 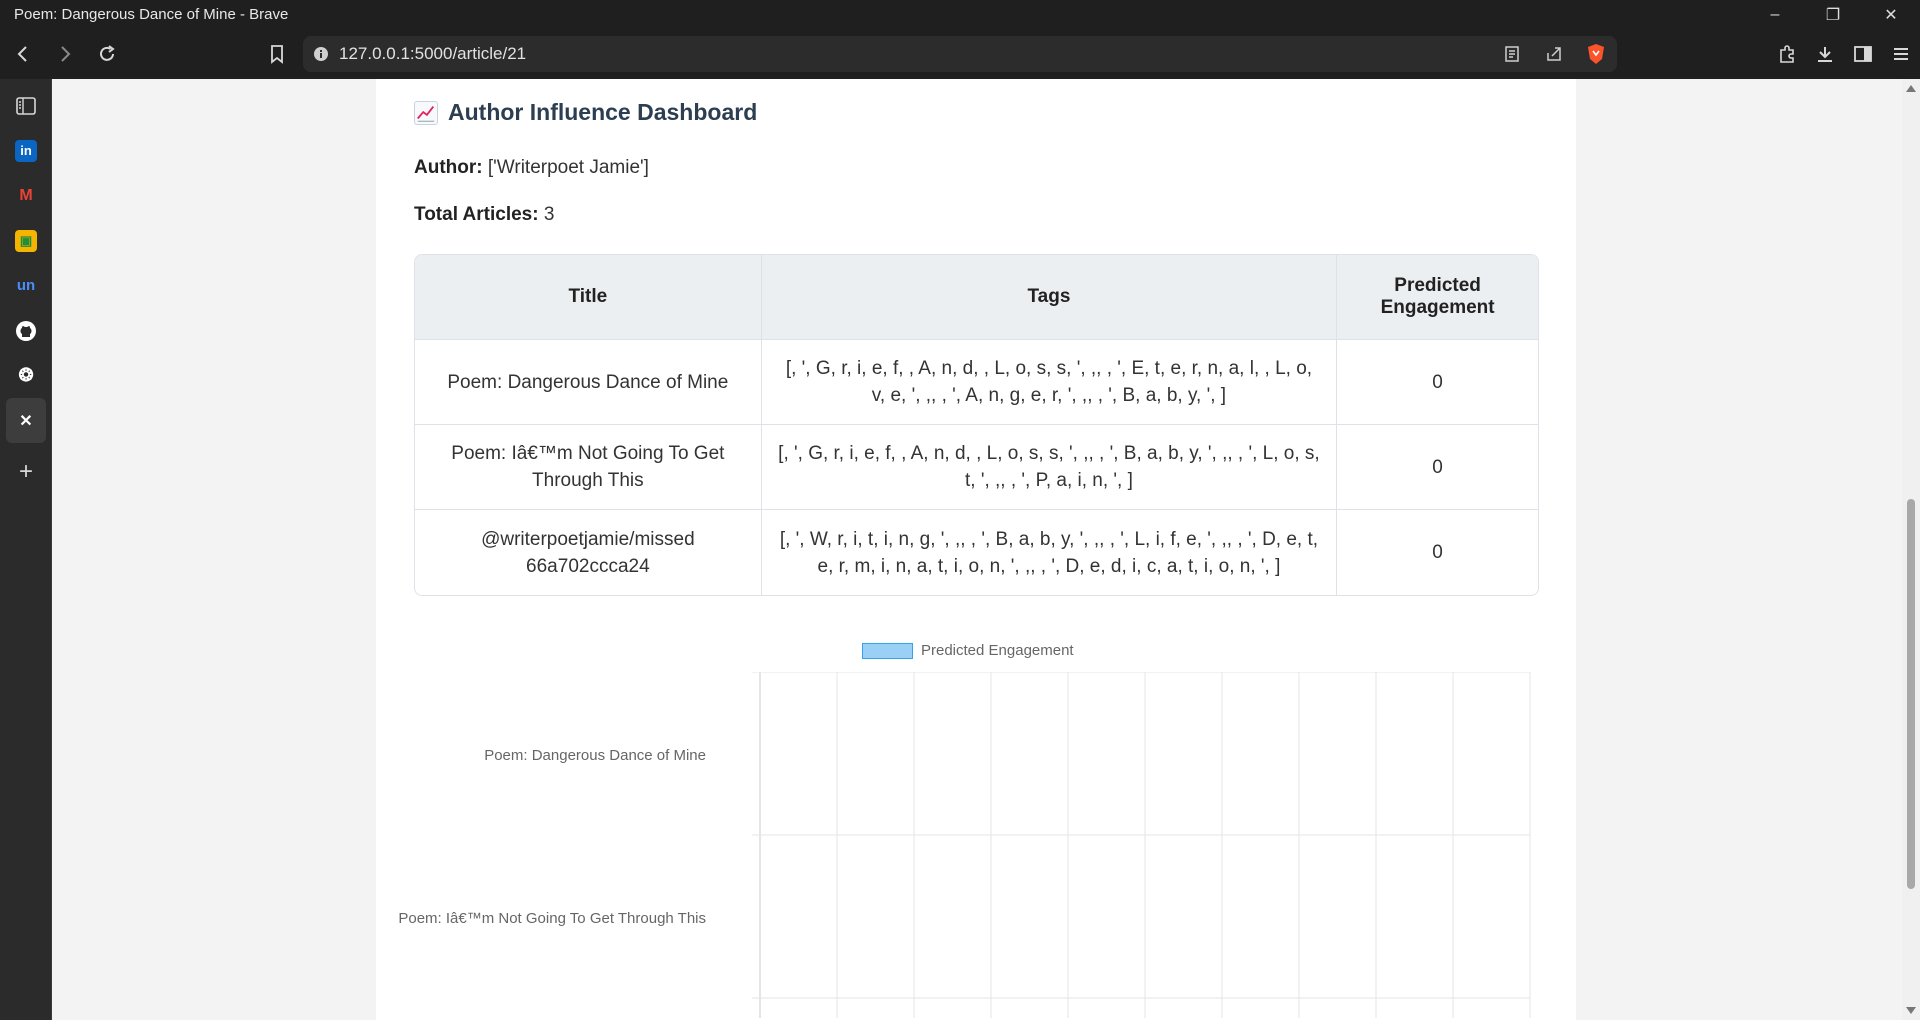 I want to click on scrollbar-thumb, so click(x=1911, y=694).